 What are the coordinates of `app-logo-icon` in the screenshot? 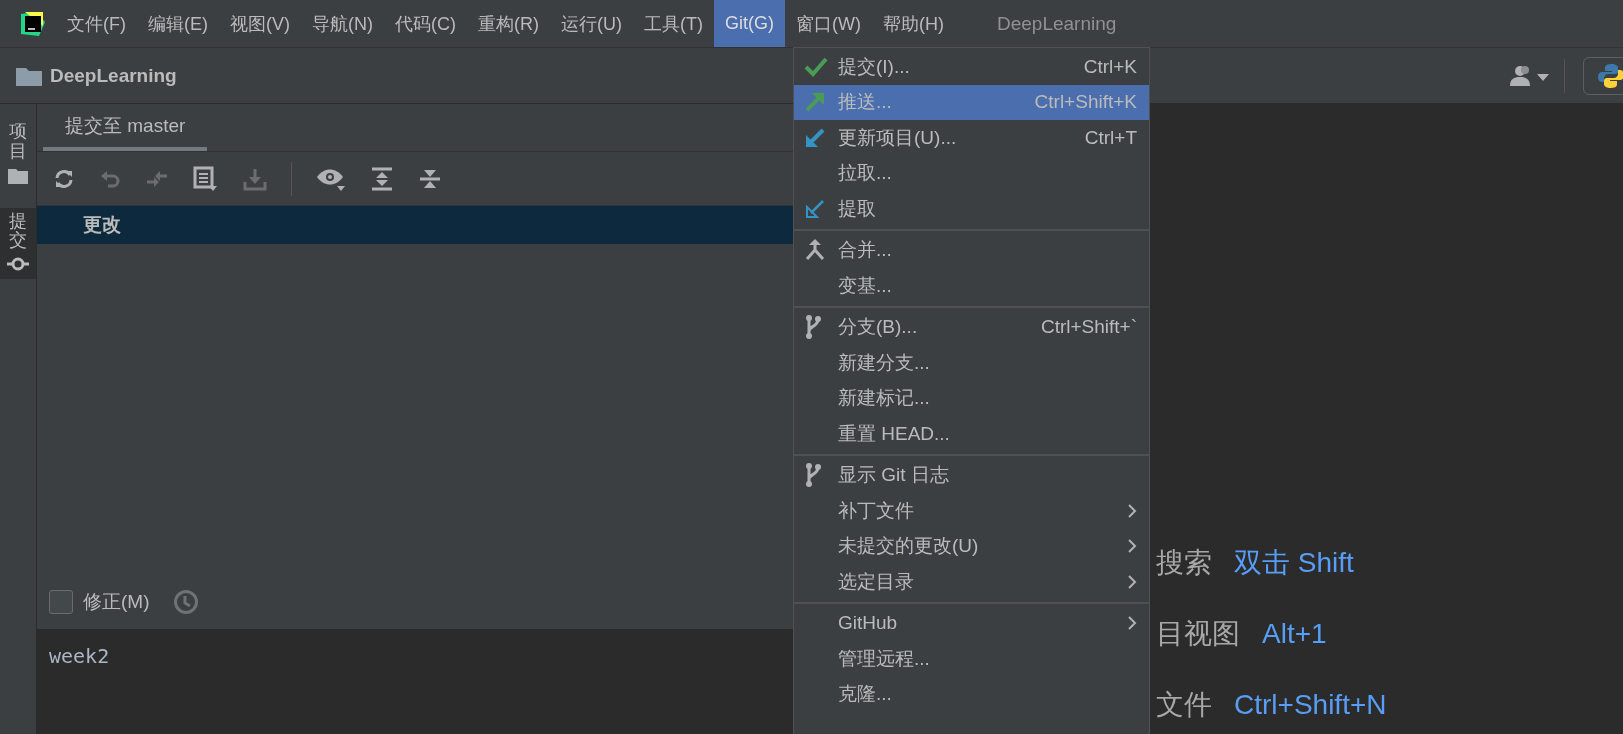 It's located at (33, 23).